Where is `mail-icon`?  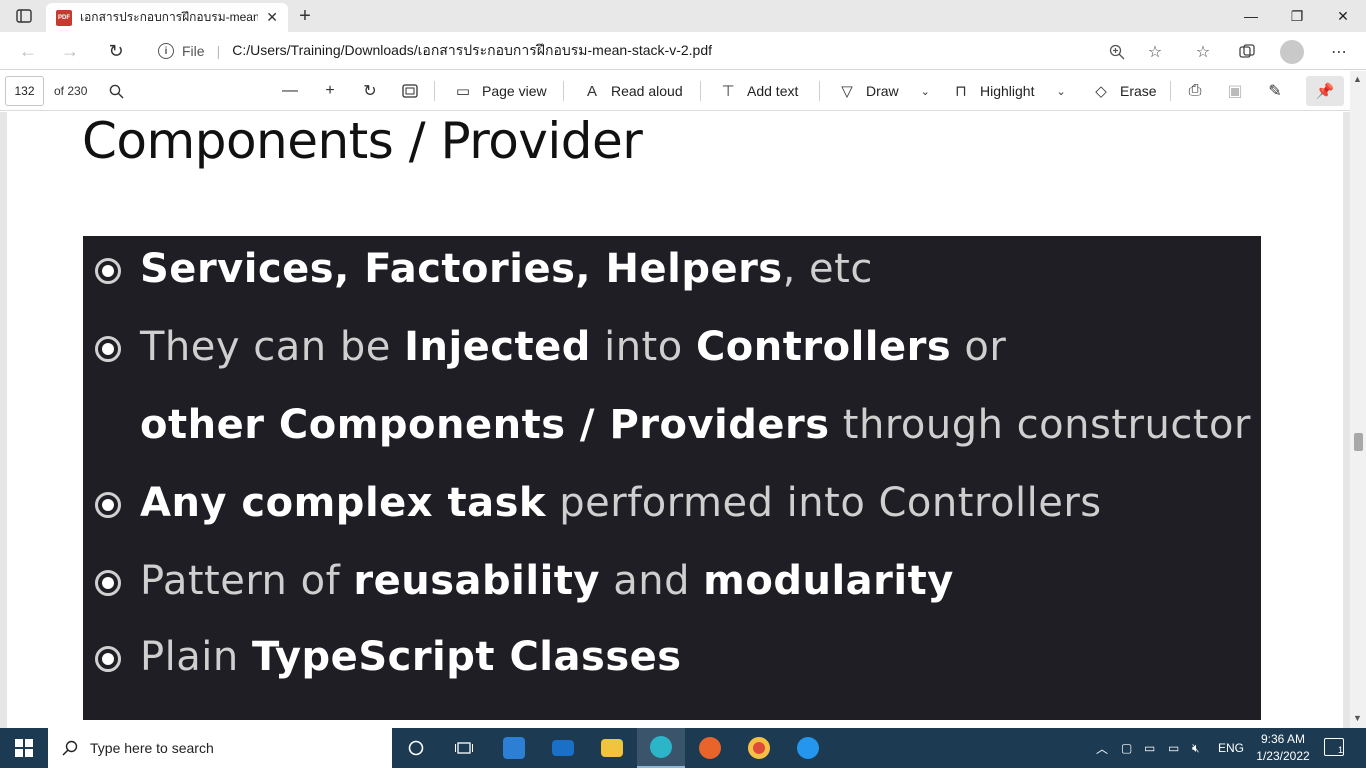 mail-icon is located at coordinates (563, 748).